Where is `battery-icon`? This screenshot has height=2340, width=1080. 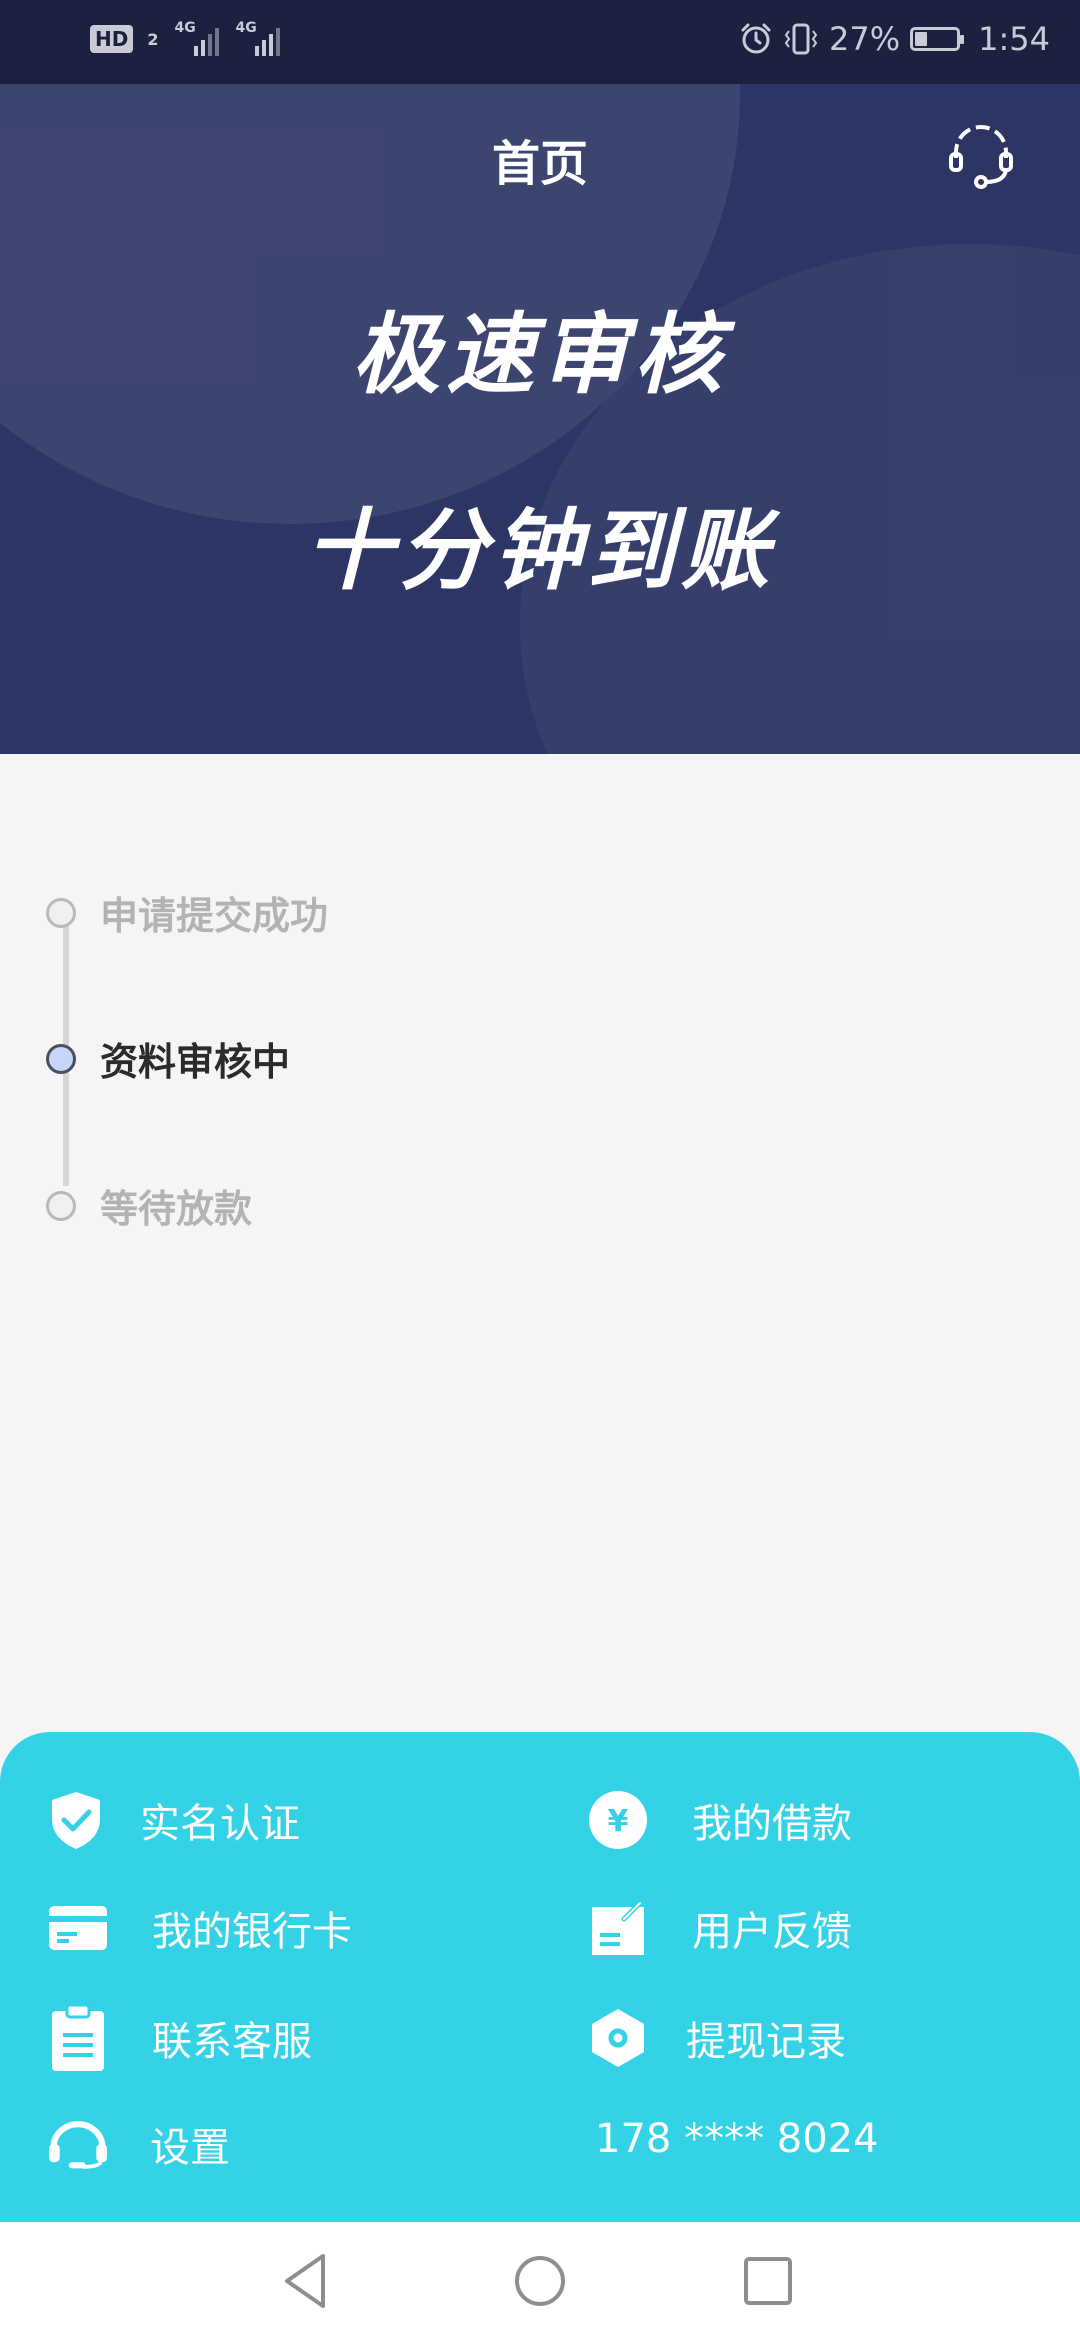
battery-icon is located at coordinates (937, 39).